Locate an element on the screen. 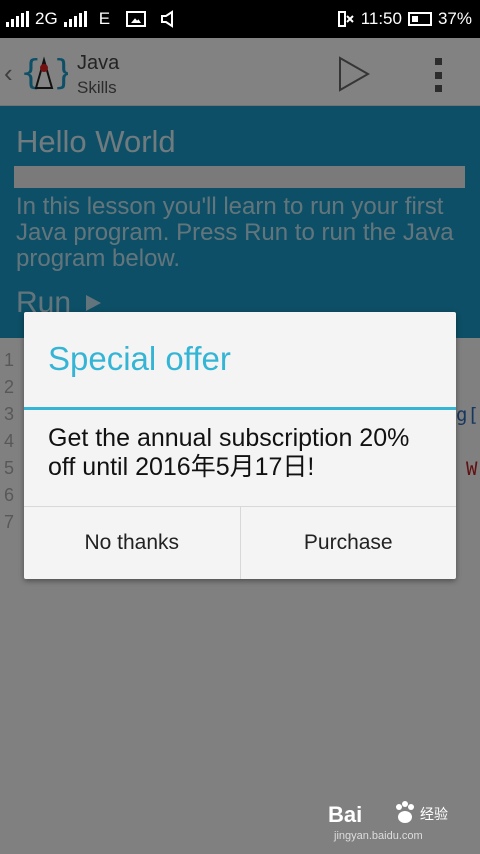 The image size is (480, 854). no-thanks-button: No thanks is located at coordinates (132, 543).